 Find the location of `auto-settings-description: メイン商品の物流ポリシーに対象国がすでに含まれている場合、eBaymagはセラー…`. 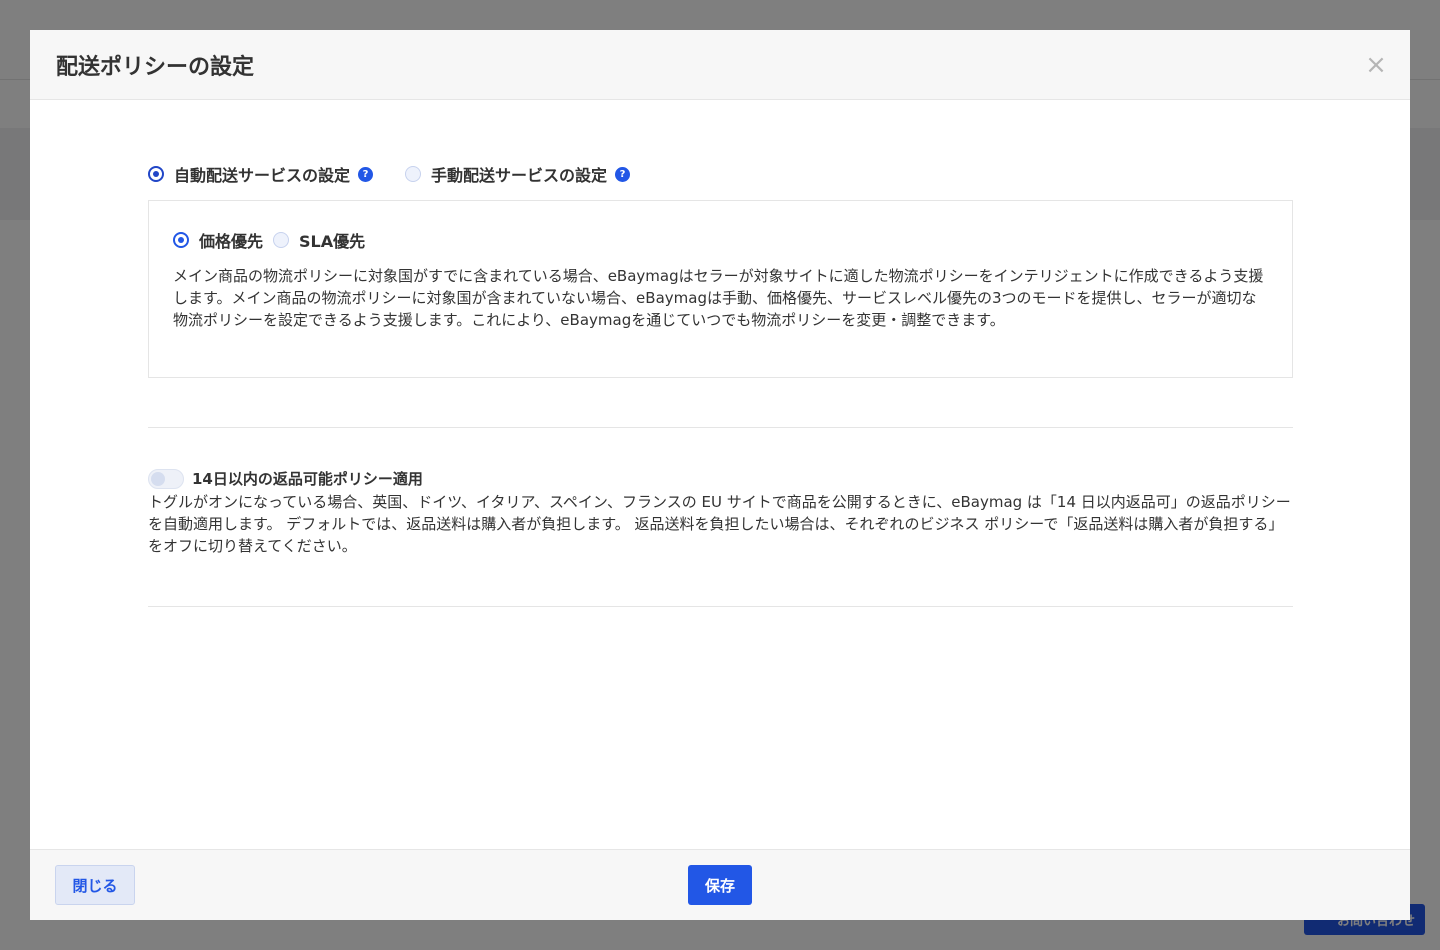

auto-settings-description: メイン商品の物流ポリシーに対象国がすでに含まれている場合、eBaymagはセラー… is located at coordinates (718, 298).